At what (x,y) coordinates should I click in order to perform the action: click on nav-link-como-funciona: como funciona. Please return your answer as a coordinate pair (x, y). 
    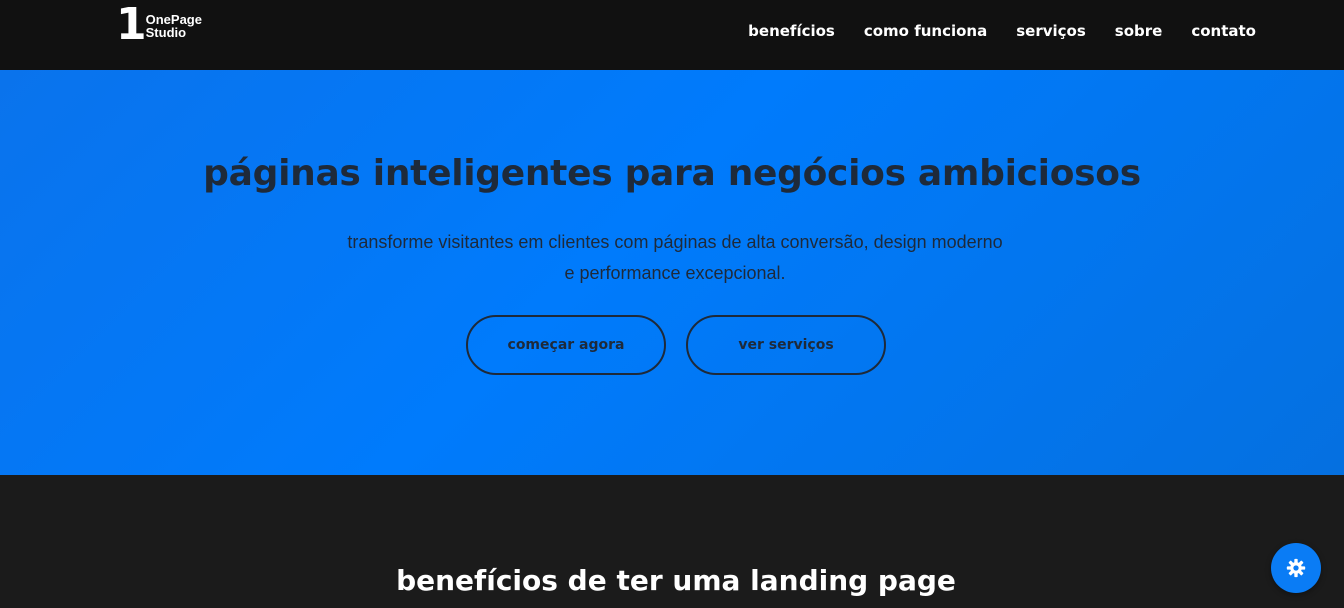
    Looking at the image, I should click on (925, 31).